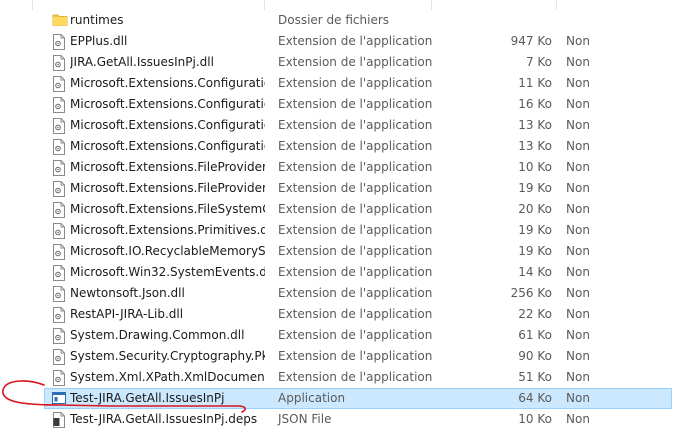 The image size is (674, 438). What do you see at coordinates (535, 83) in the screenshot?
I see `file-size: 11 Ko` at bounding box center [535, 83].